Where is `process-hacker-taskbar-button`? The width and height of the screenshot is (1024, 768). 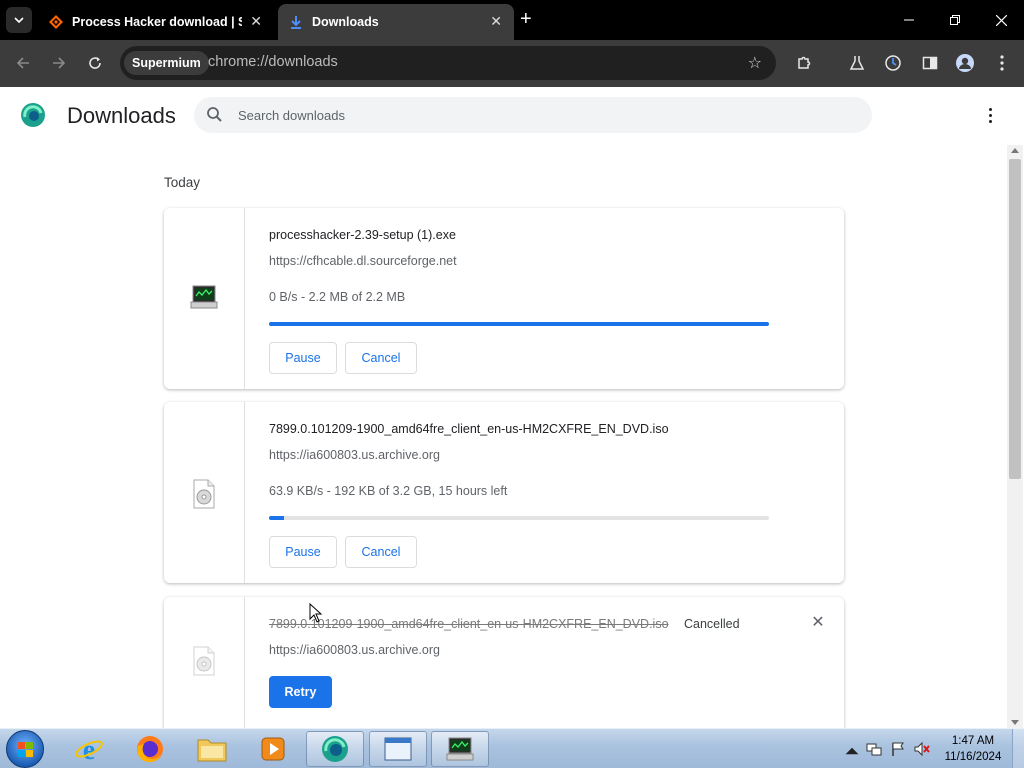 process-hacker-taskbar-button is located at coordinates (460, 749).